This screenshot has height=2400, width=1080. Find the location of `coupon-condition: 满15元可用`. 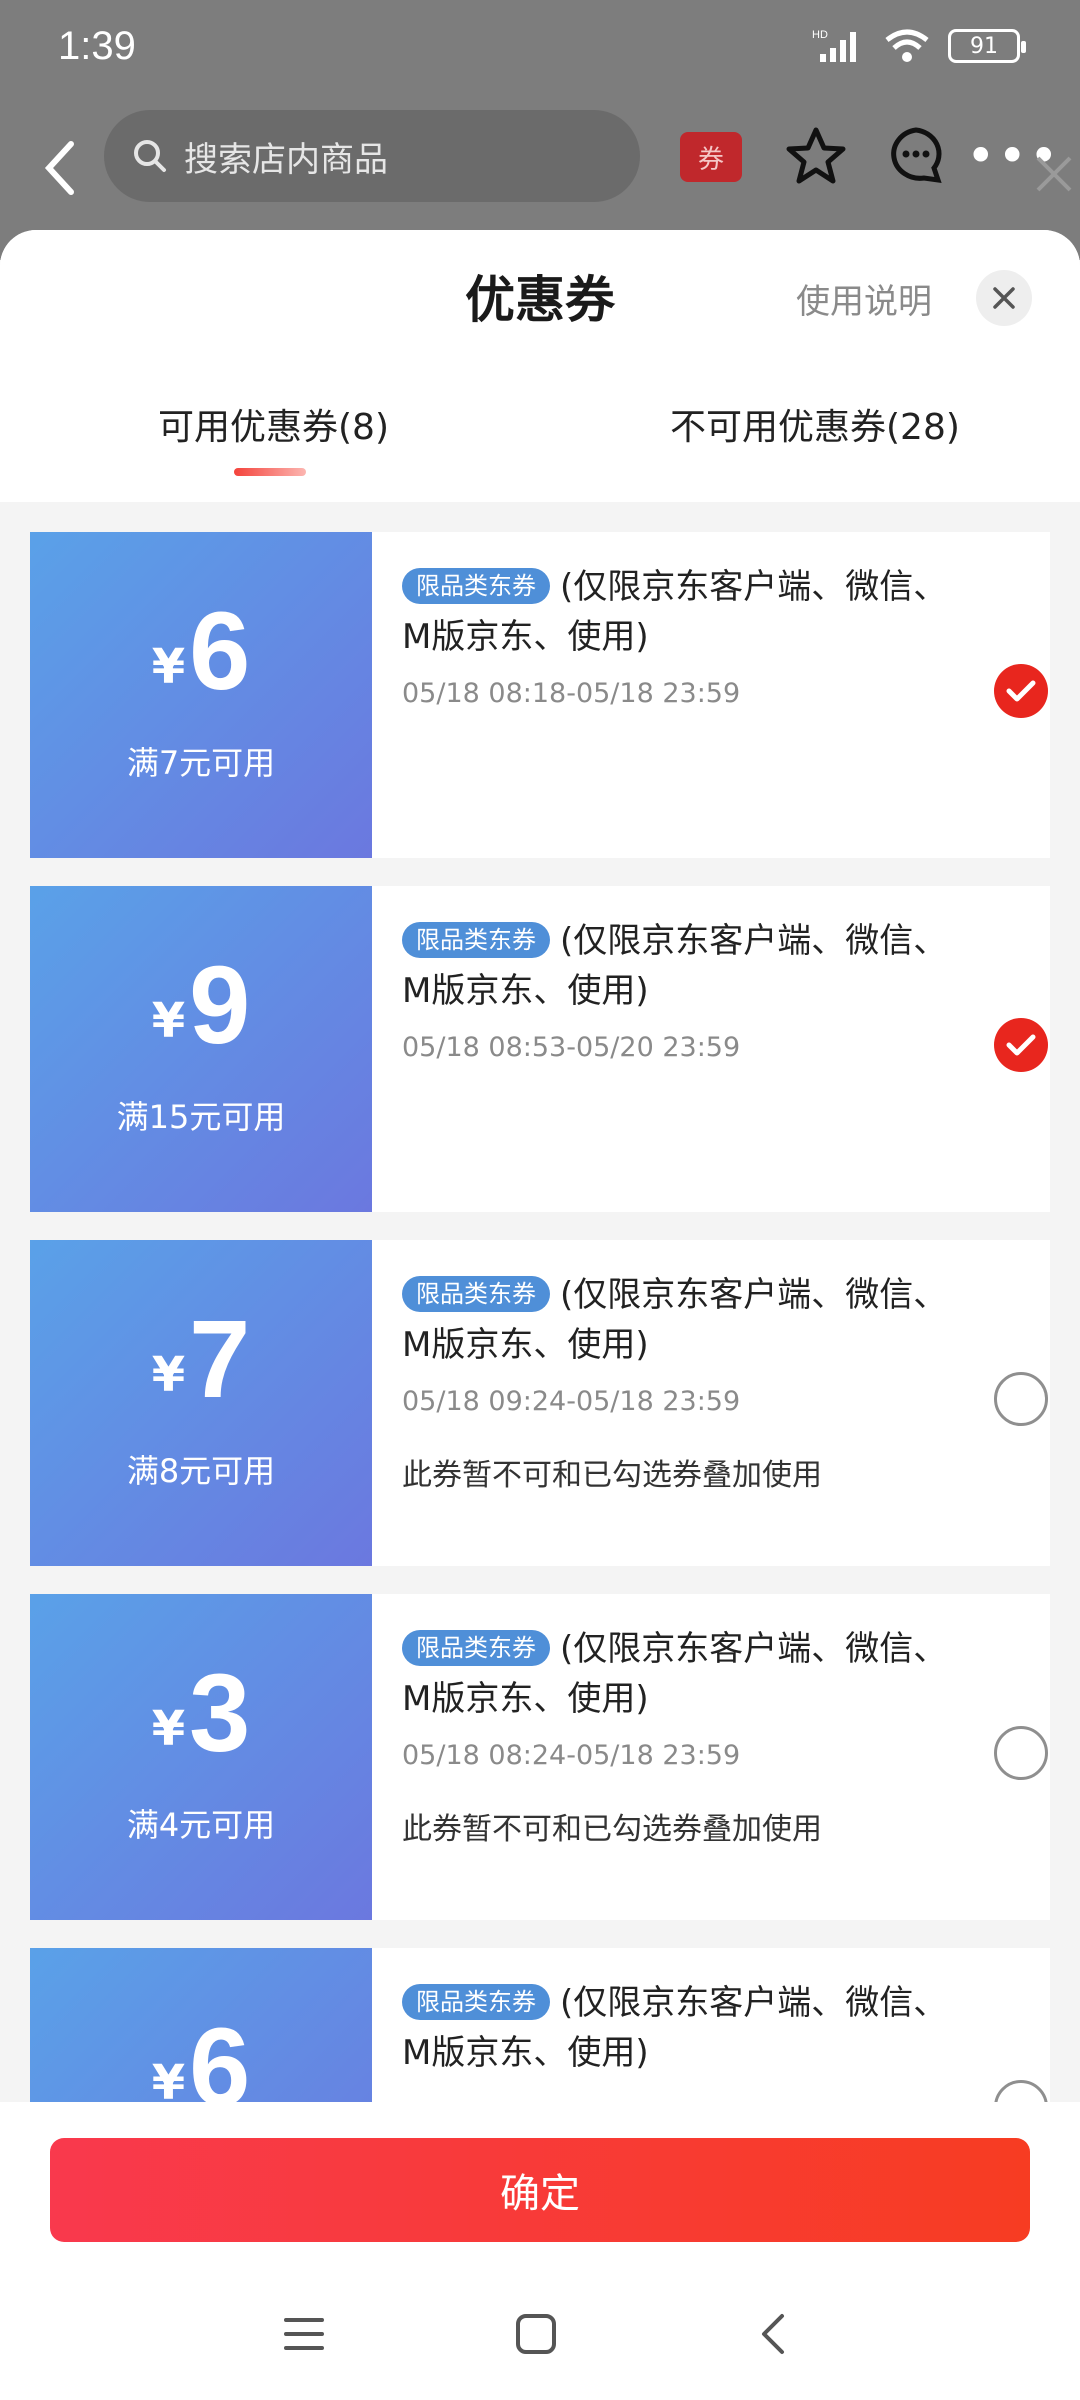

coupon-condition: 满15元可用 is located at coordinates (201, 1117).